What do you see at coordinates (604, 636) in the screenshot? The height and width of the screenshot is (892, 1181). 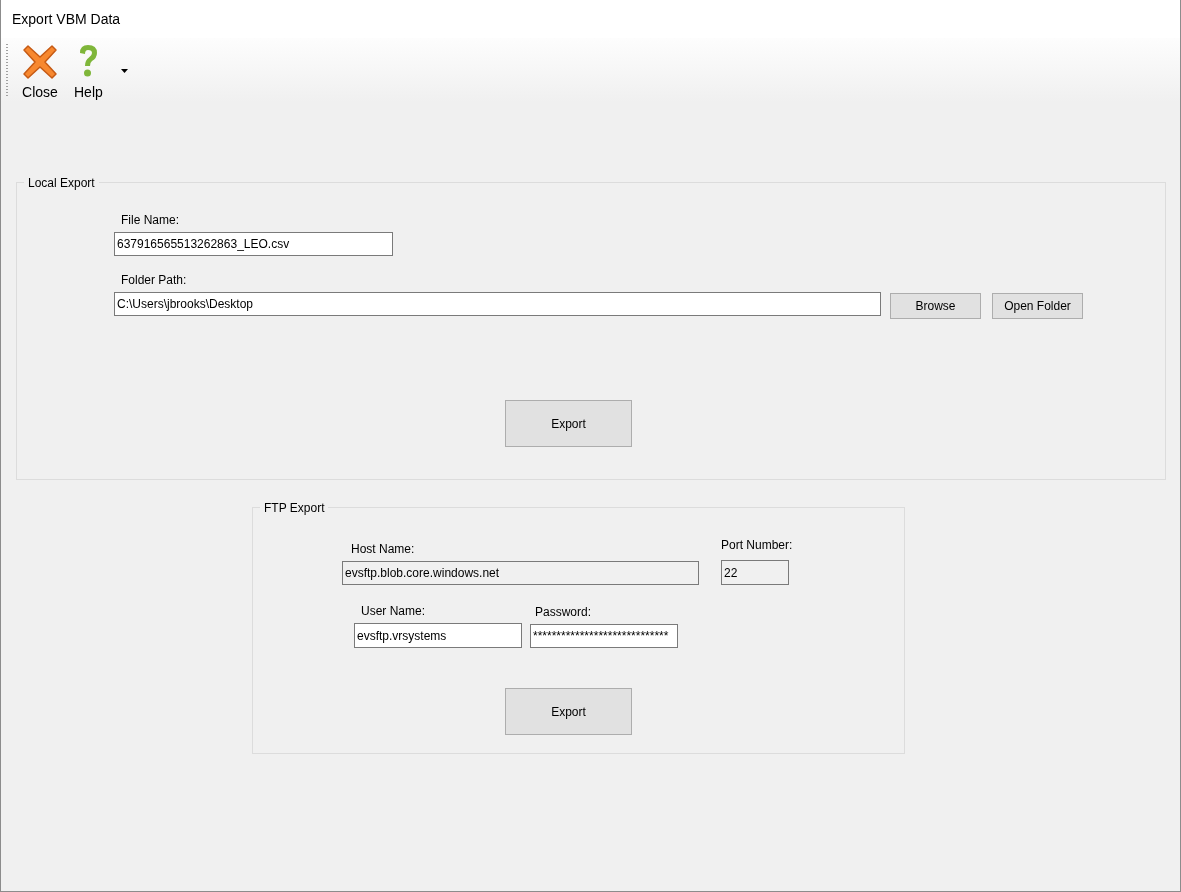 I see `password-field: *****************************` at bounding box center [604, 636].